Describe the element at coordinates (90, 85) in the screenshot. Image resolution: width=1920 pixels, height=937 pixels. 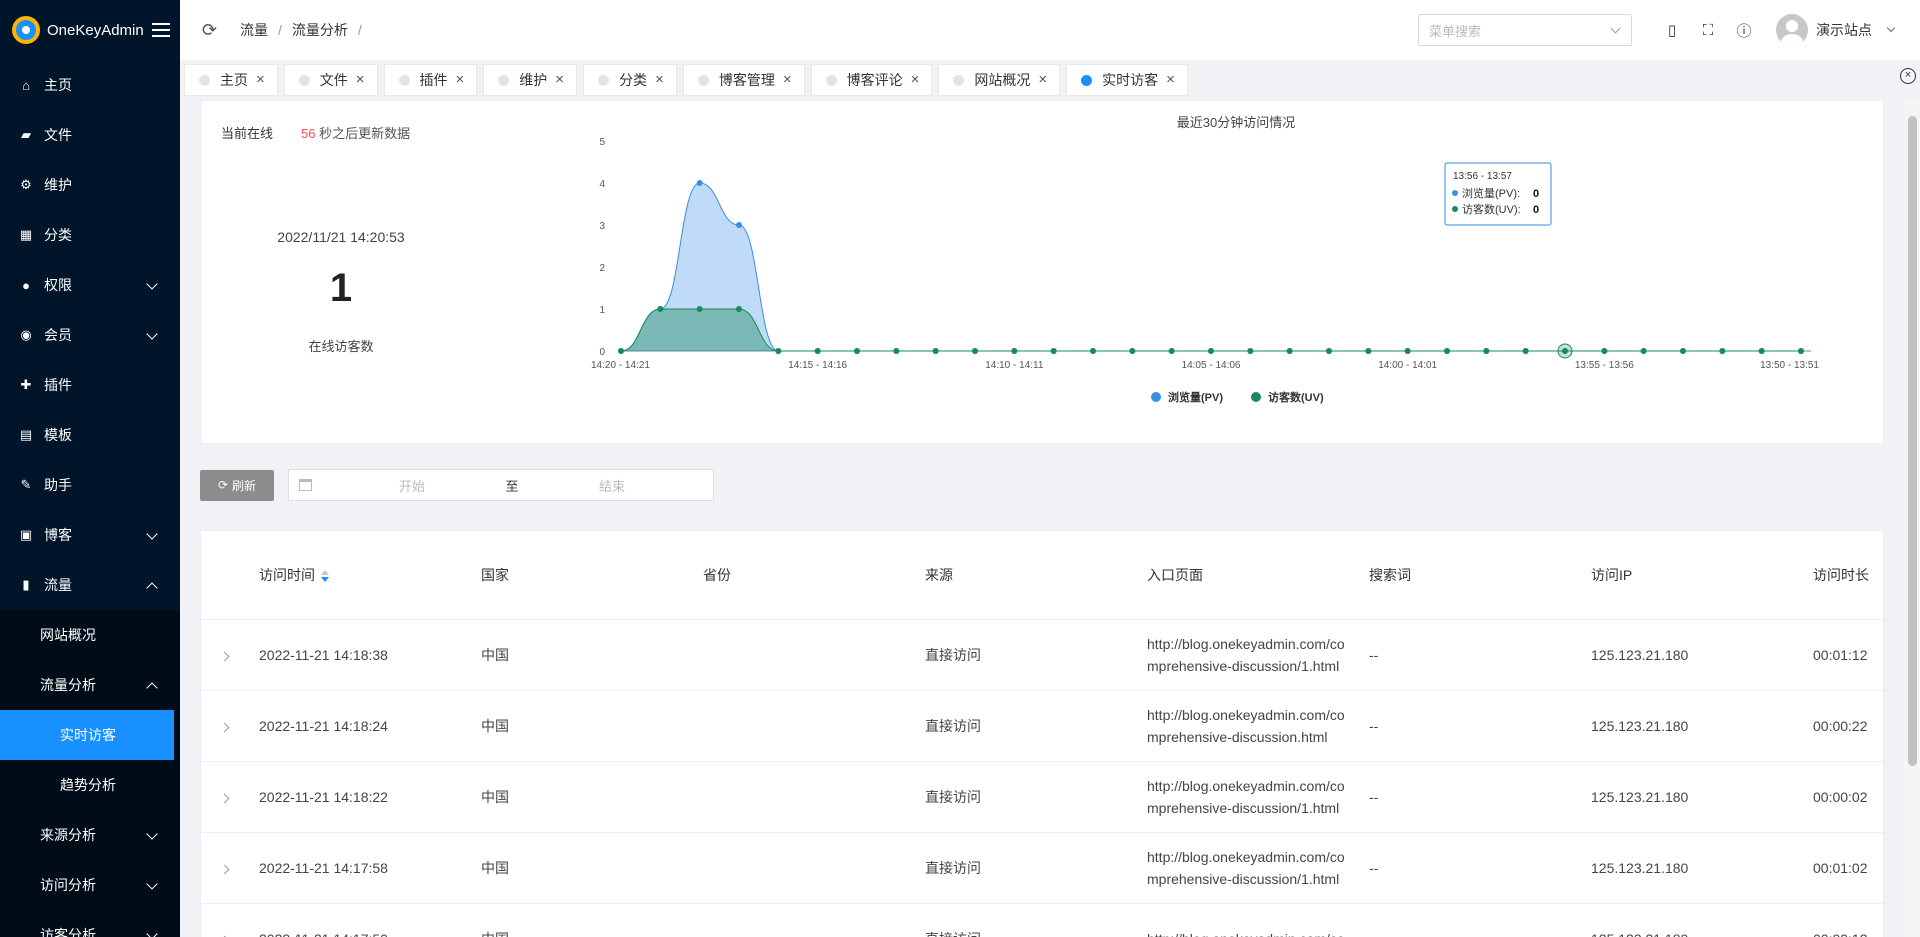
I see `sidebar-item-home: ⌂ 主页` at that location.